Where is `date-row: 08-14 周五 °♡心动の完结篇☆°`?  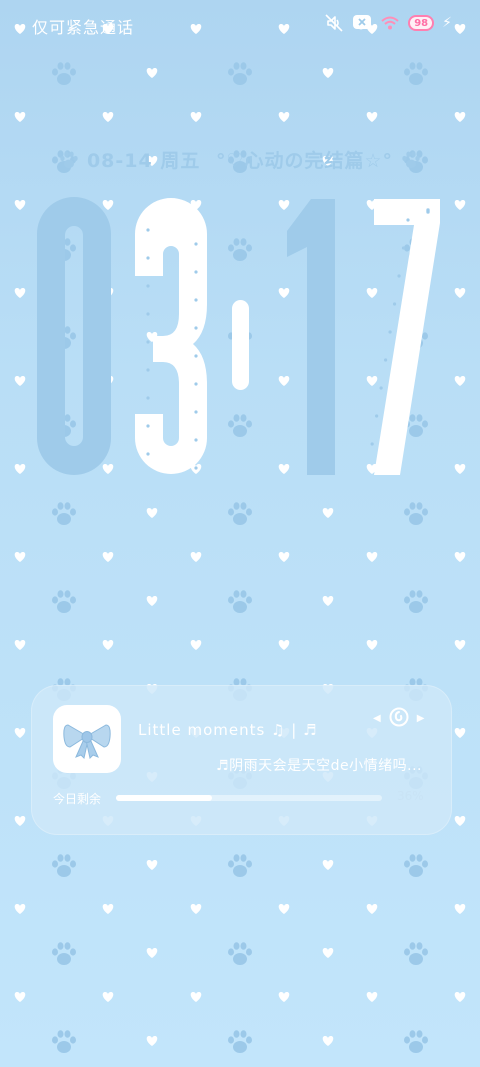 date-row: 08-14 周五 °♡心动の完结篇☆° is located at coordinates (240, 159).